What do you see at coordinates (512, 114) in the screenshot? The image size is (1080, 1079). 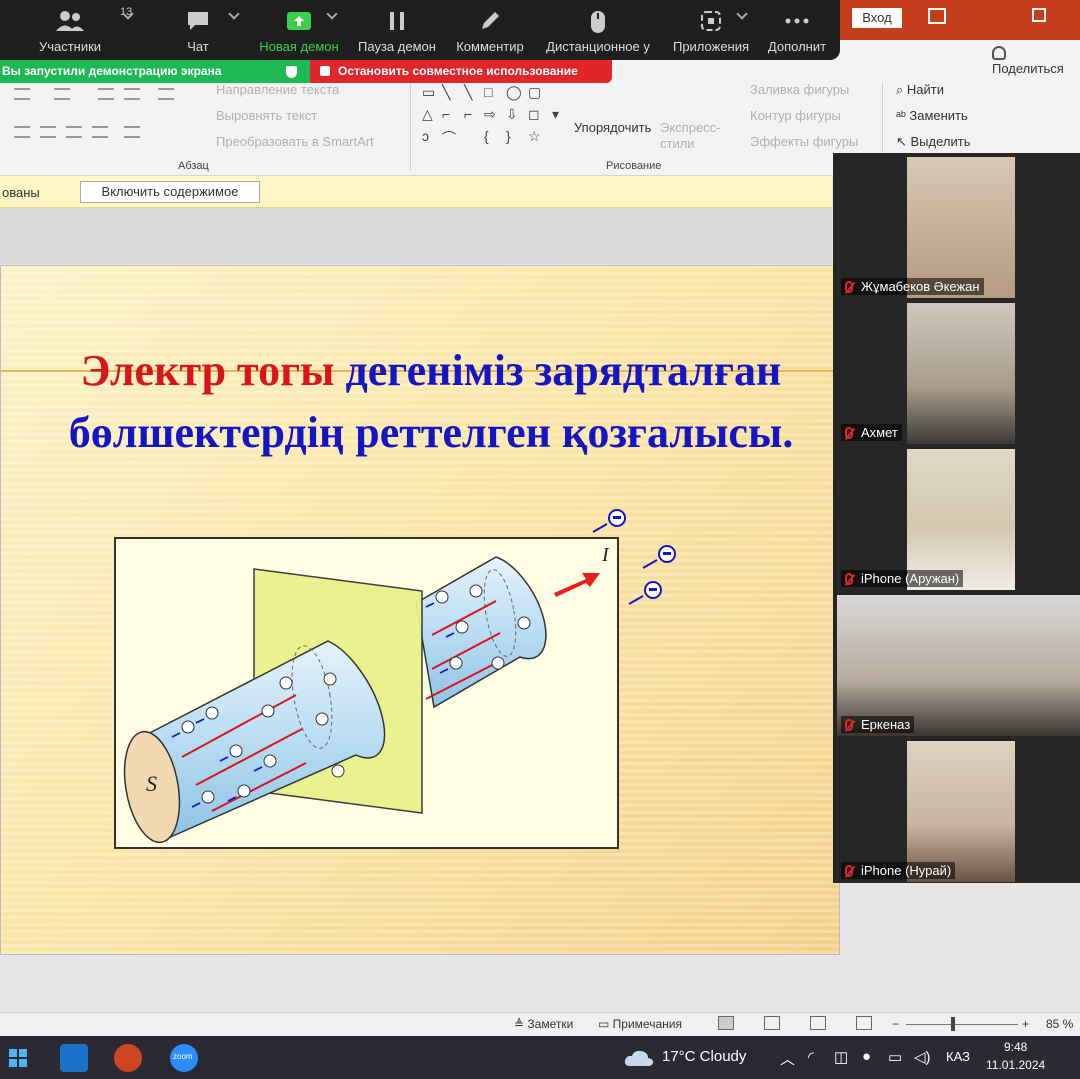 I see `arrow-down-shape-icon: ⇩` at bounding box center [512, 114].